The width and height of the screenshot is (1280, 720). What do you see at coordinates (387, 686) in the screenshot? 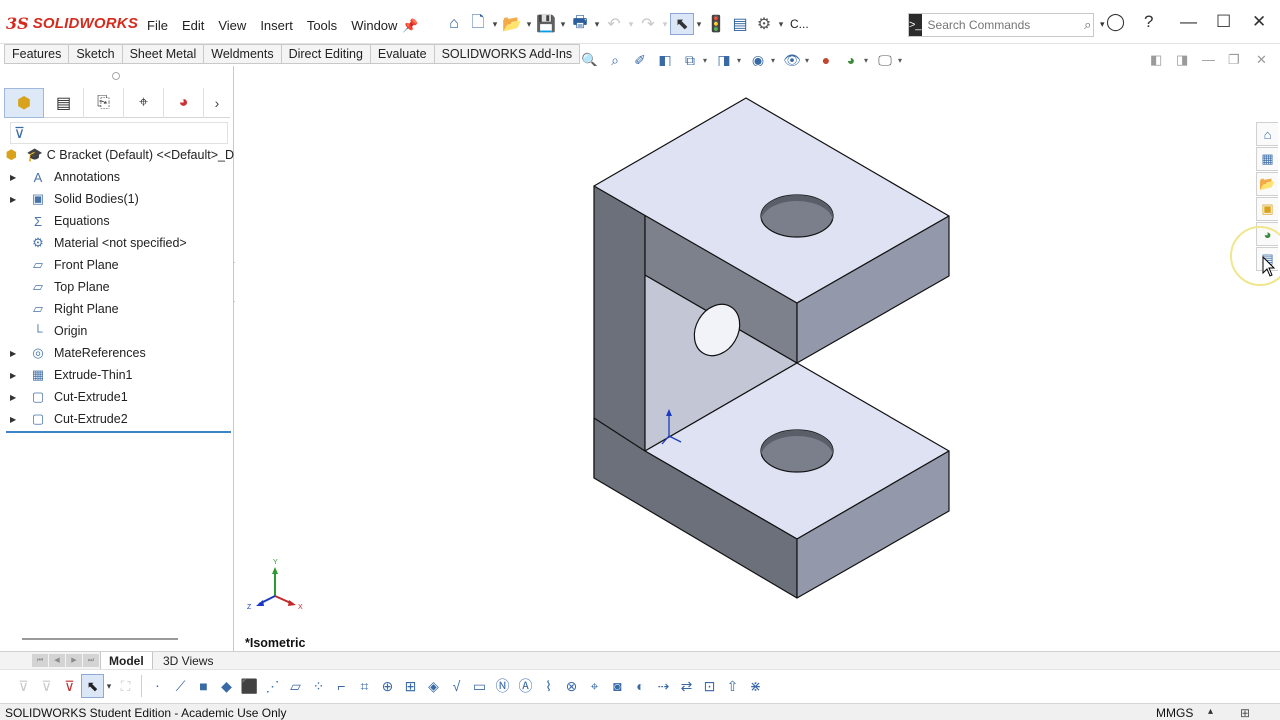
I see `filter-center-marks-icon: ⊕` at bounding box center [387, 686].